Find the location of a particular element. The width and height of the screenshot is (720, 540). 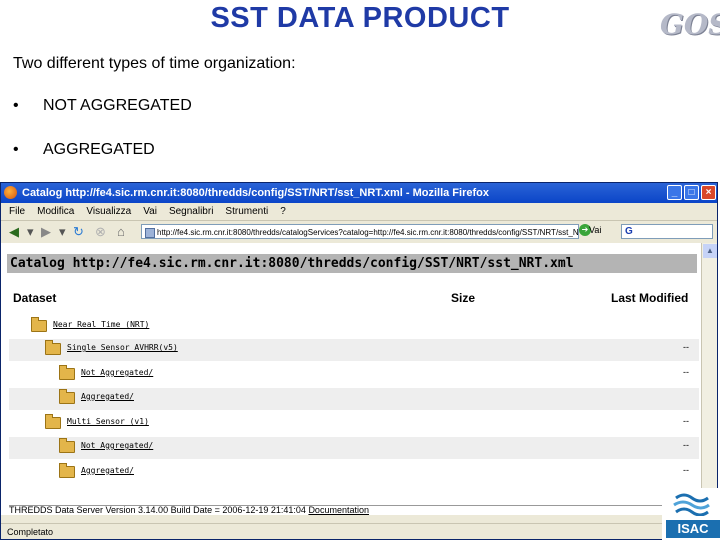

bullet-item: • NOT AGGREGATED is located at coordinates (102, 106).